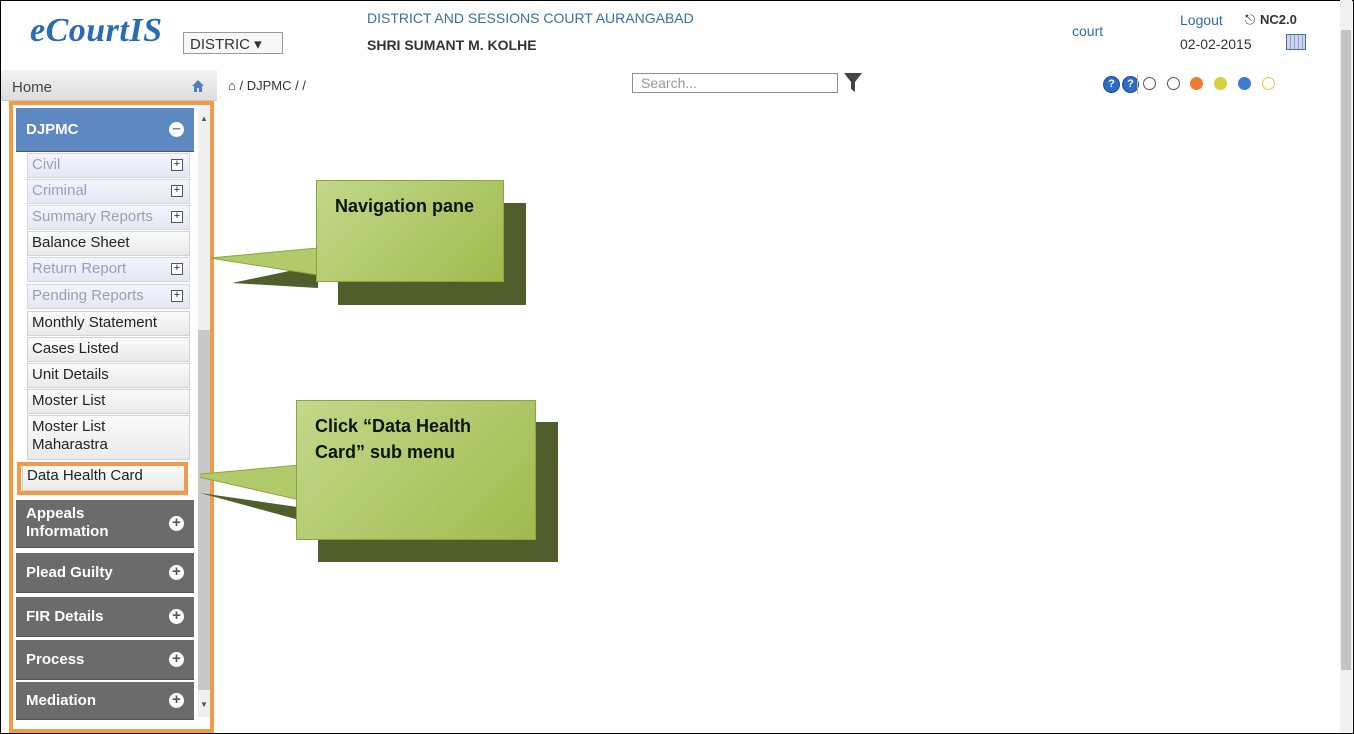  I want to click on court-name: DISTRICT AND SESSIONS COURT AURANGABAD, so click(530, 18).